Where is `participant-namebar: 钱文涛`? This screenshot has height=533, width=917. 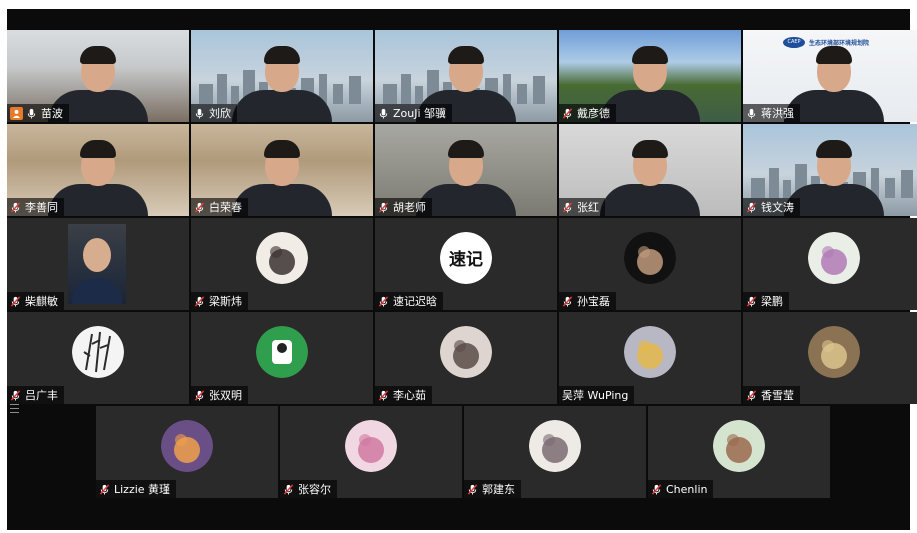 participant-namebar: 钱文涛 is located at coordinates (771, 207).